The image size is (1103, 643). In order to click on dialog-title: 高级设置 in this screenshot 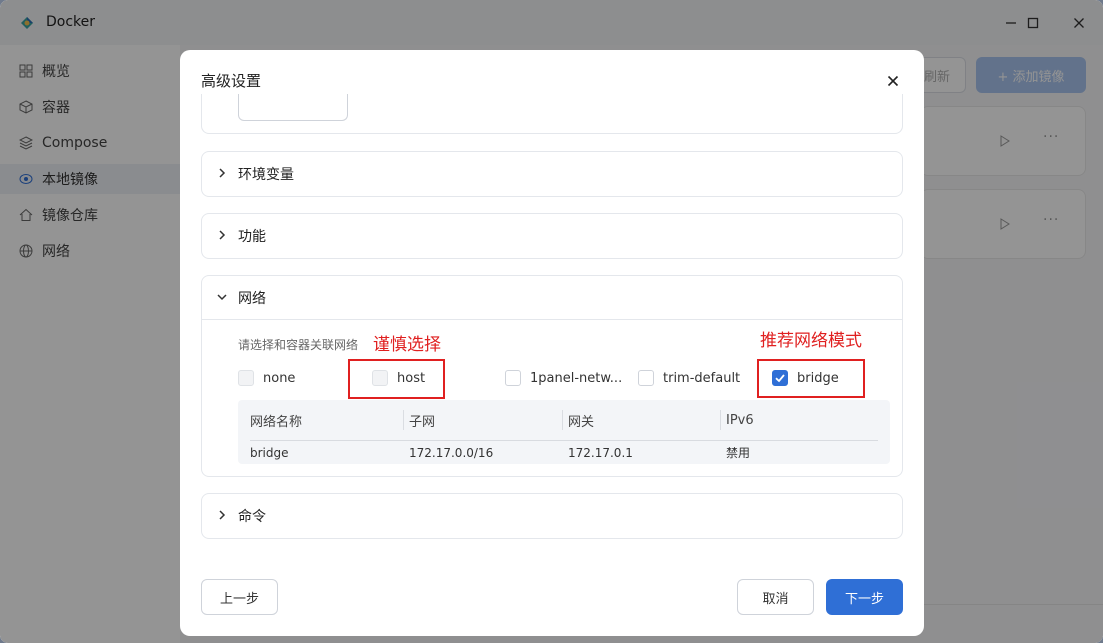, I will do `click(231, 81)`.